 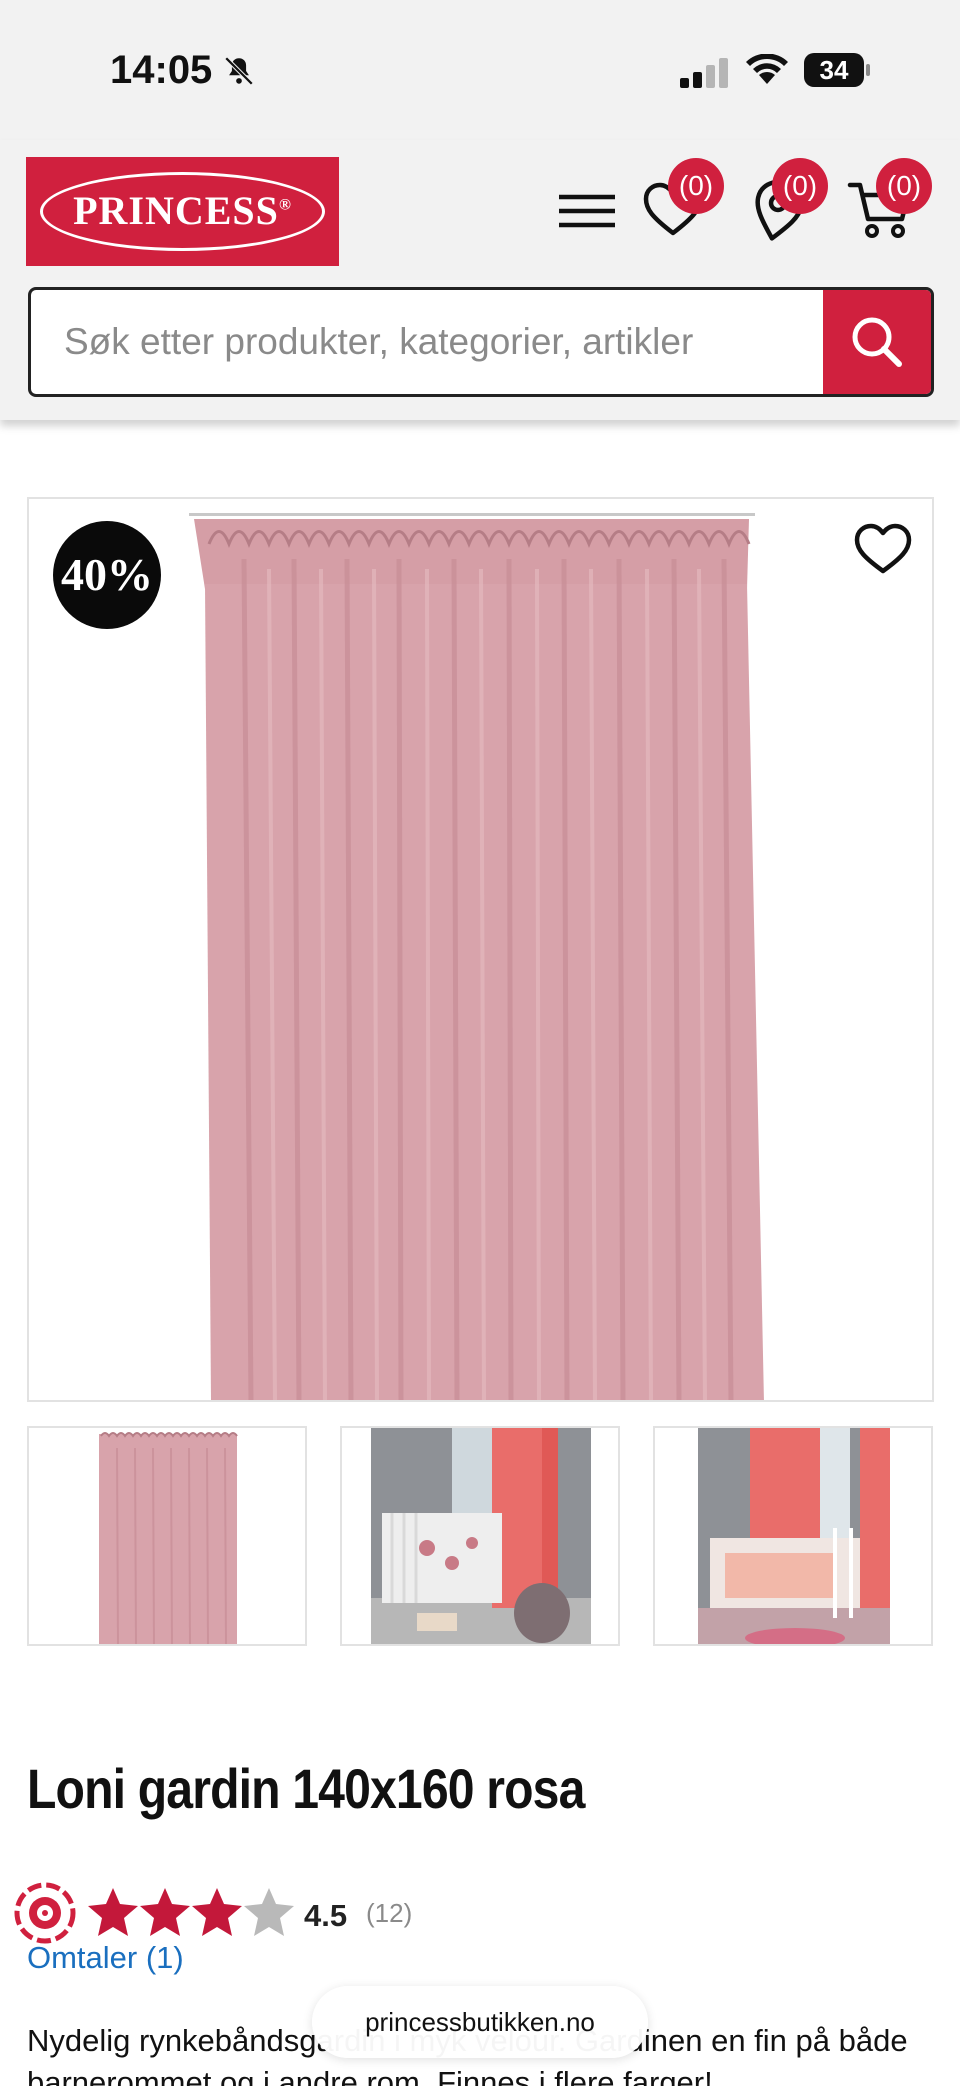 What do you see at coordinates (800, 186) in the screenshot?
I see `stores-count-badge: (0)` at bounding box center [800, 186].